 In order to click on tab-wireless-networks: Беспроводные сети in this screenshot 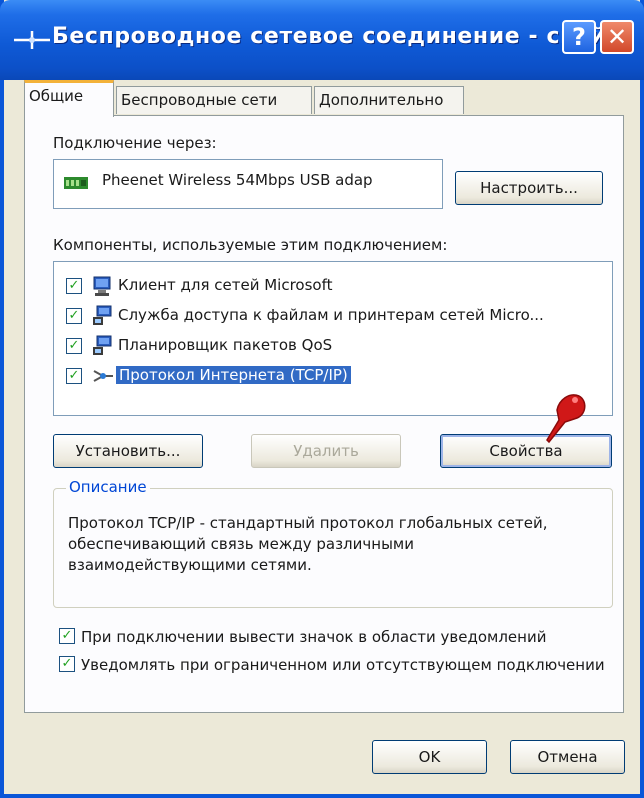, I will do `click(214, 100)`.